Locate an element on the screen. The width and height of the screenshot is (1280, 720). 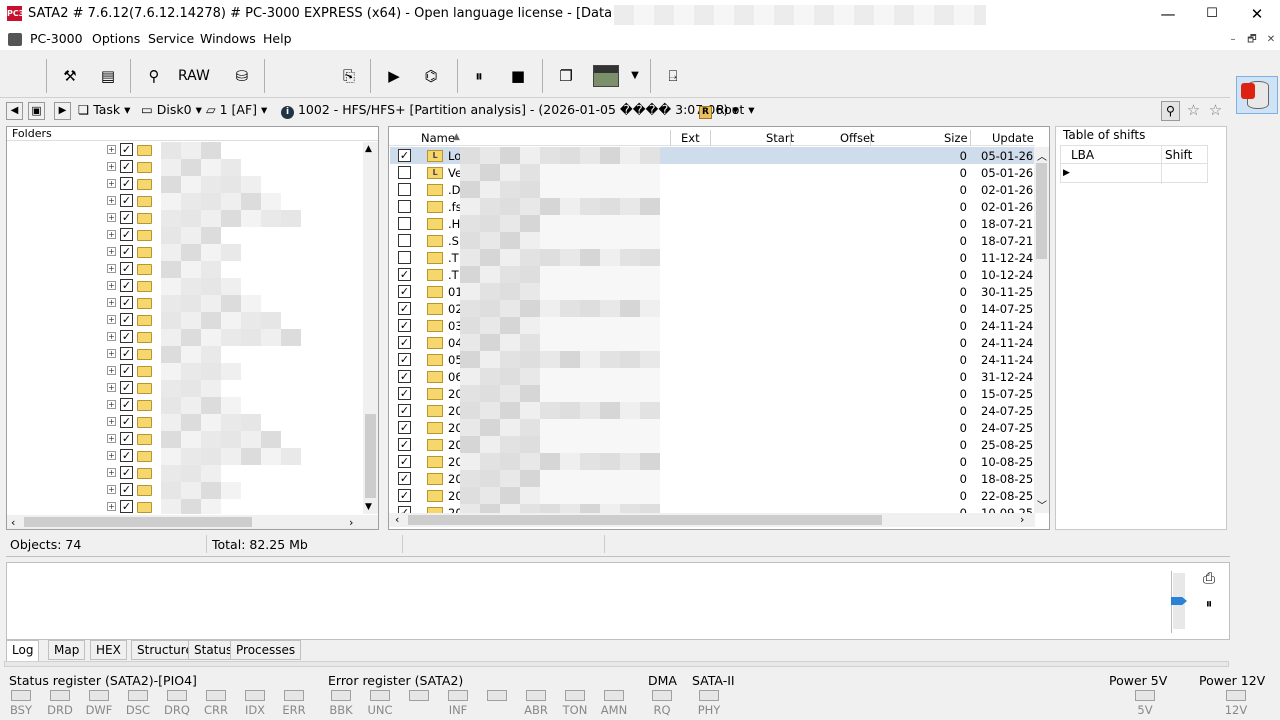
folders-horizontal-scrollbar: ‹ › is located at coordinates (192, 522).